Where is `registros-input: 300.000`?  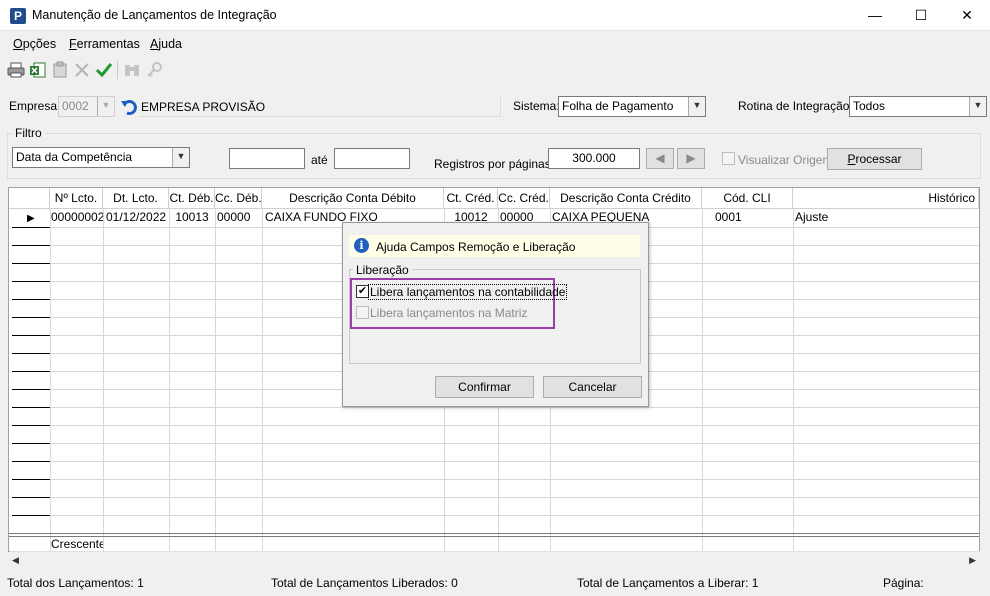
registros-input: 300.000 is located at coordinates (594, 158).